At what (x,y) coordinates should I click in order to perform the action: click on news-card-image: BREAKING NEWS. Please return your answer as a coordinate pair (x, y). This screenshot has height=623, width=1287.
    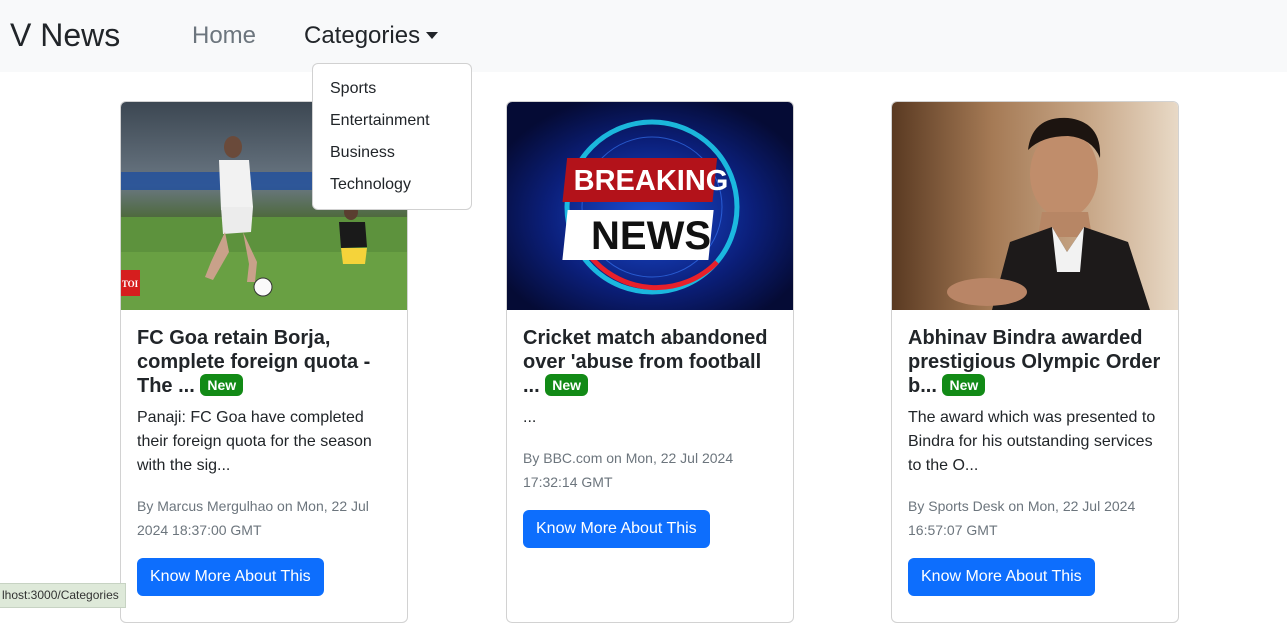
    Looking at the image, I should click on (650, 206).